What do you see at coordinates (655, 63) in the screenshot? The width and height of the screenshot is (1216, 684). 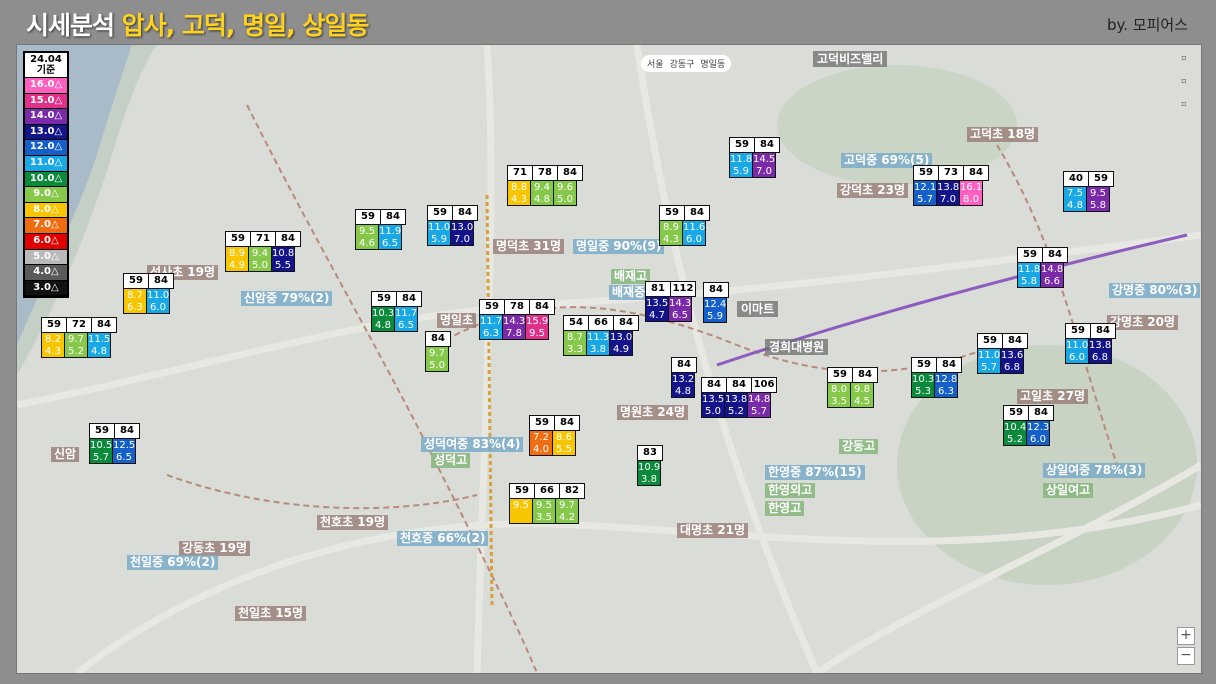 I see `chip-city: 서울` at bounding box center [655, 63].